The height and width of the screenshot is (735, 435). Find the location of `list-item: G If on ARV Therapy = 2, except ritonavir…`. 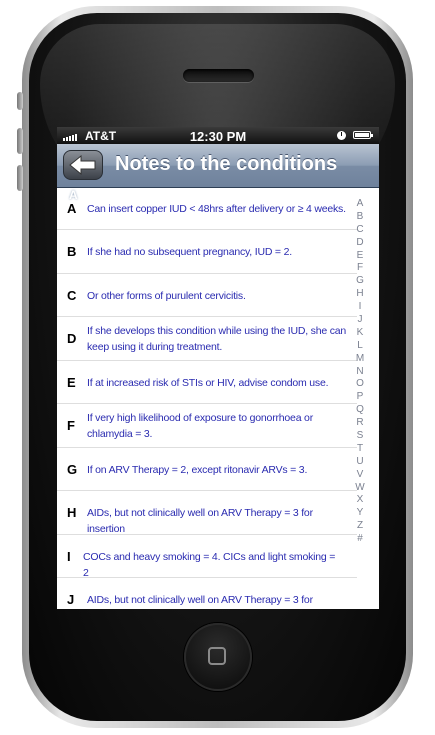

list-item: G If on ARV Therapy = 2, except ritonavir… is located at coordinates (207, 469).